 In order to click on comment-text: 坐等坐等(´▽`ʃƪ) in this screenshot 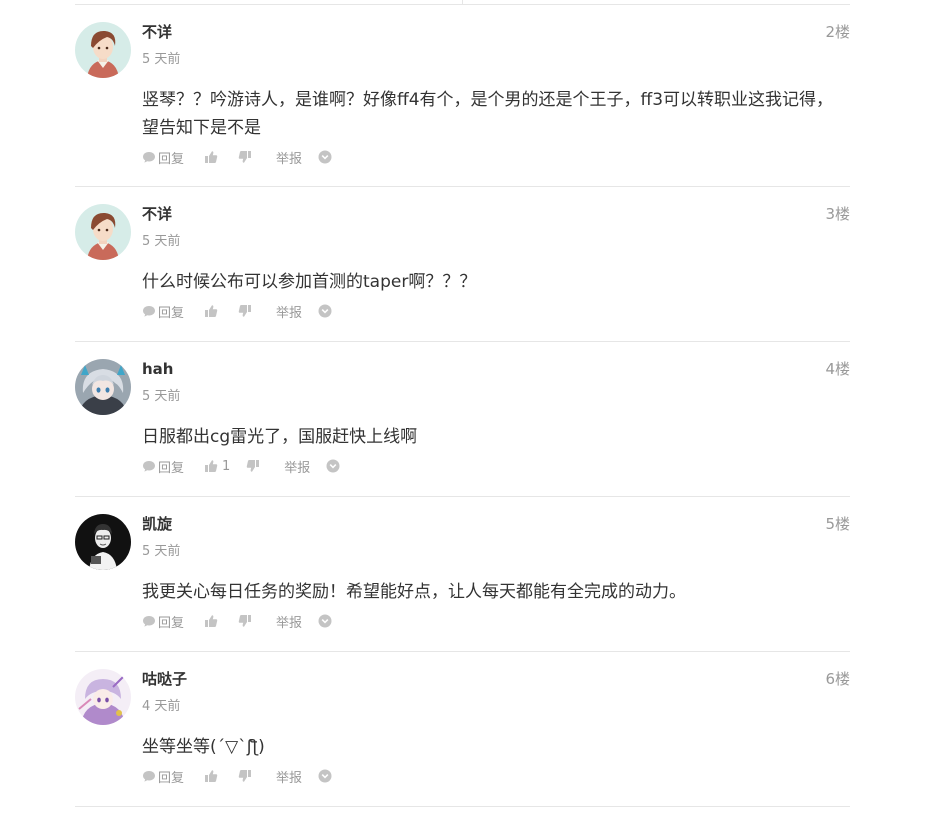, I will do `click(203, 747)`.